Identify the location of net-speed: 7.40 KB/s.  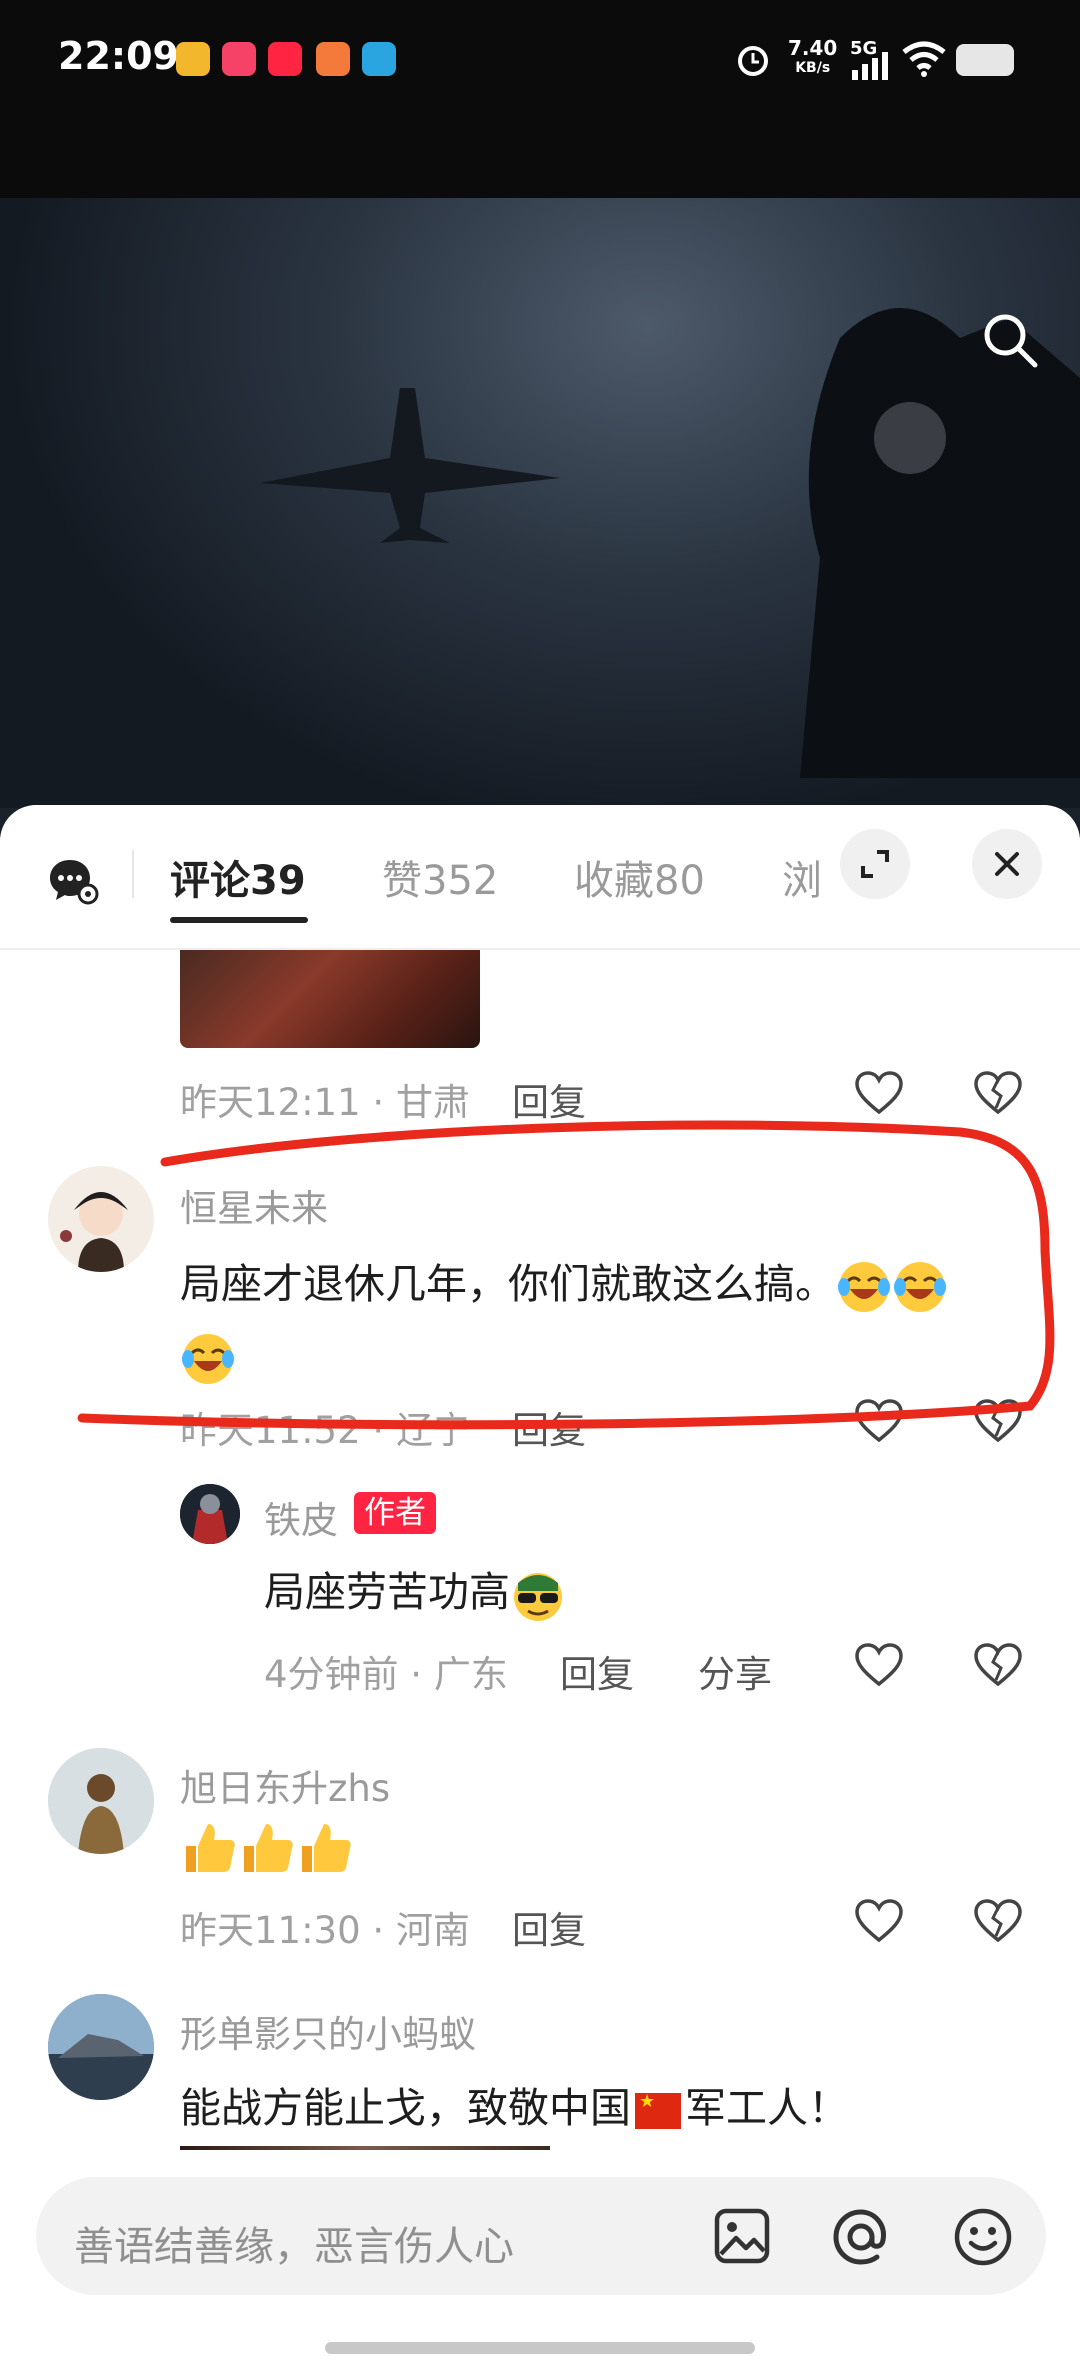
(813, 56).